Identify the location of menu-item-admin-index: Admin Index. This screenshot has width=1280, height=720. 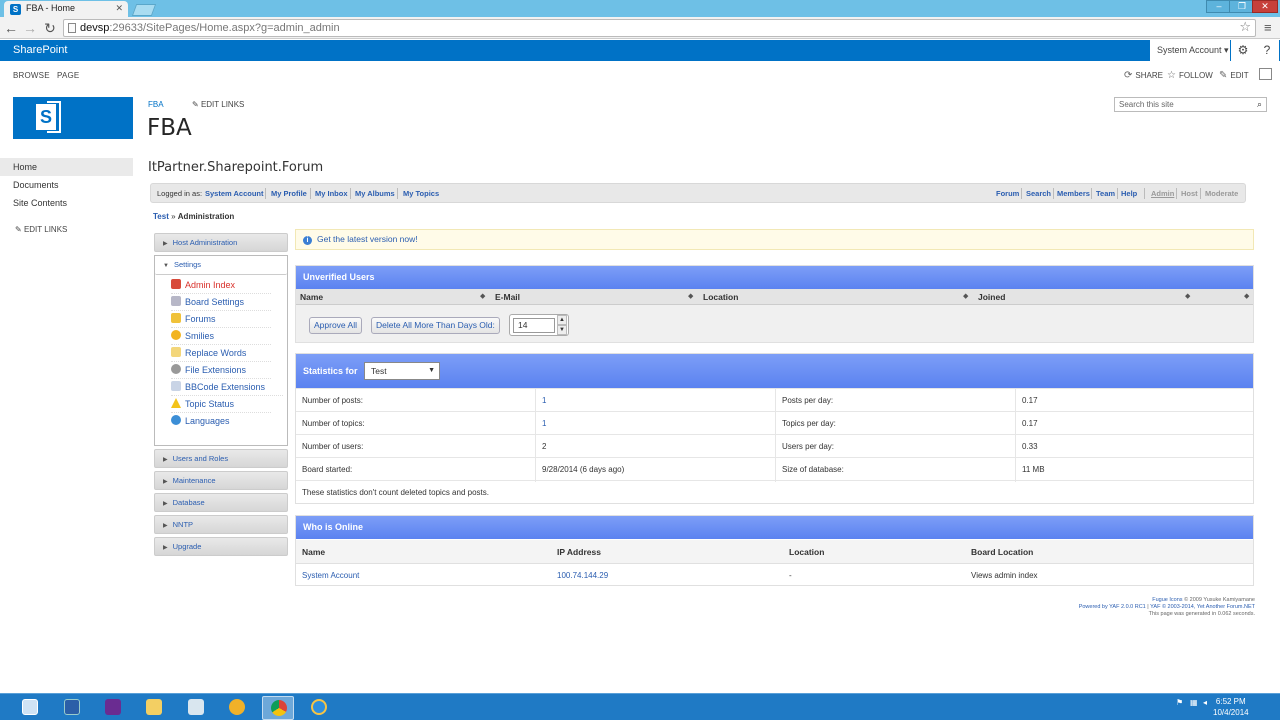
(221, 285).